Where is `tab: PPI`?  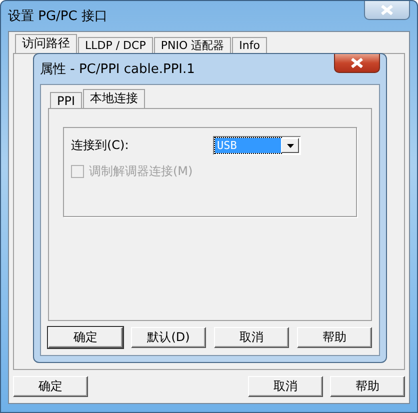
tab: PPI is located at coordinates (66, 100).